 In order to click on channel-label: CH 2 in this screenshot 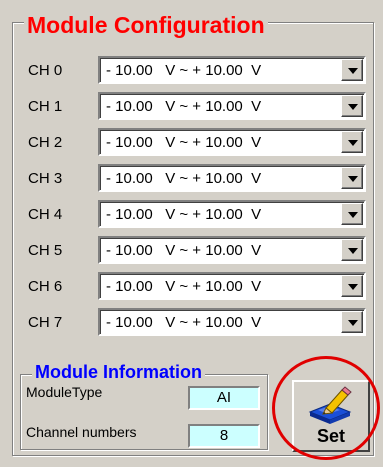, I will do `click(45, 142)`.